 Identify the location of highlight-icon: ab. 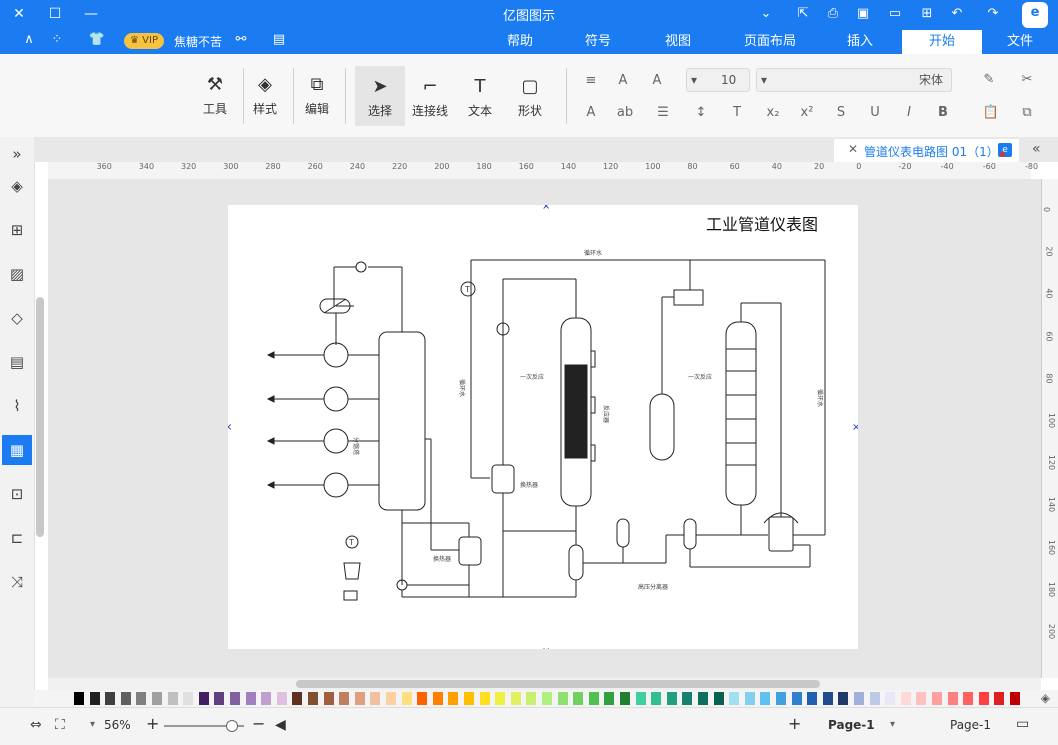
(625, 113).